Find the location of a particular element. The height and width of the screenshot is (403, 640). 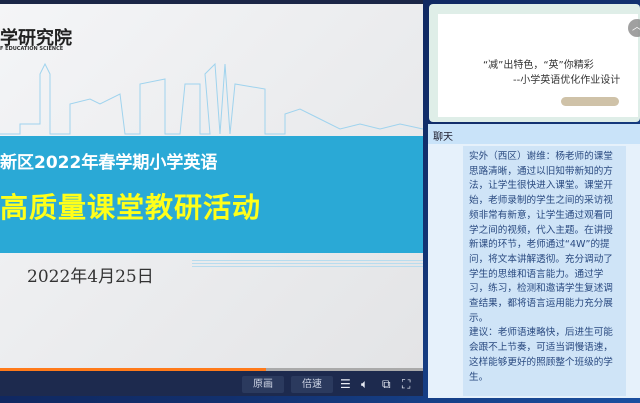

thumbnail-title: “减”出特色，“英”你精彩 is located at coordinates (538, 65).